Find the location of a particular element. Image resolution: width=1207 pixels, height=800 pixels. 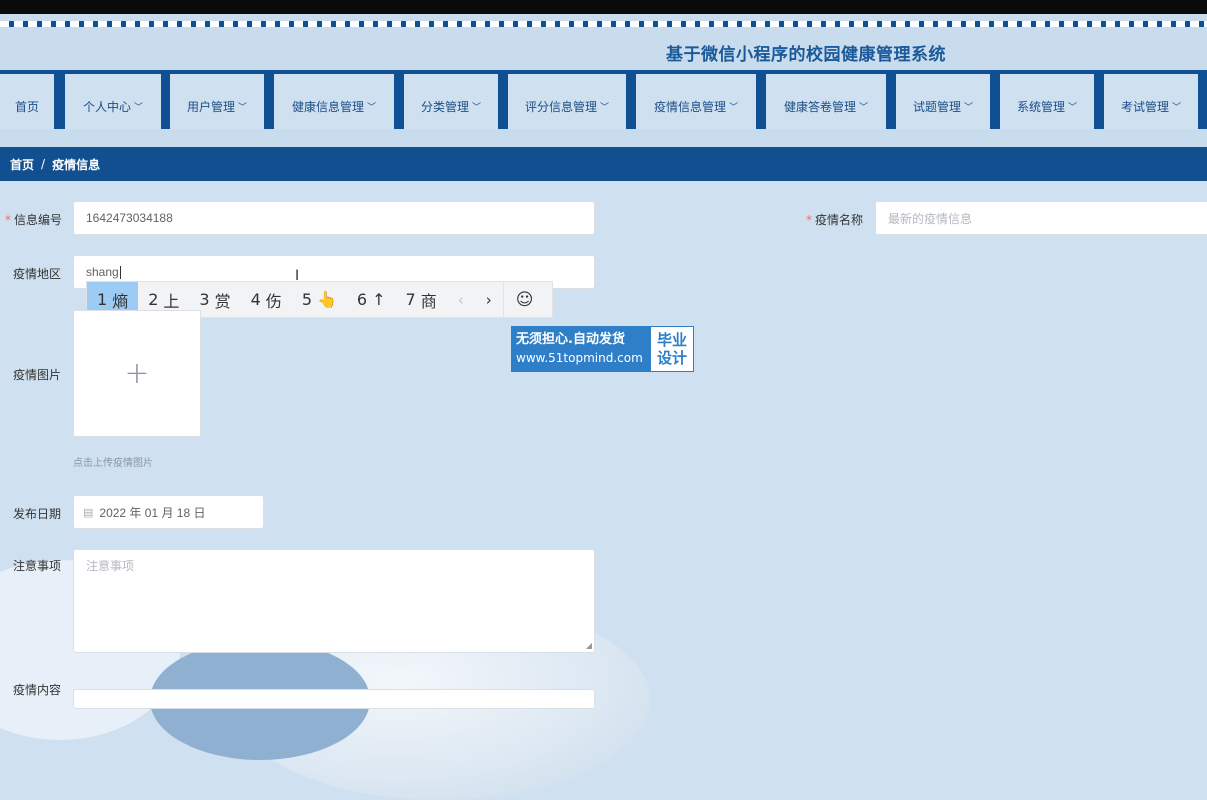

epidemic-name-label: * 疫情名称 is located at coordinates (835, 220).